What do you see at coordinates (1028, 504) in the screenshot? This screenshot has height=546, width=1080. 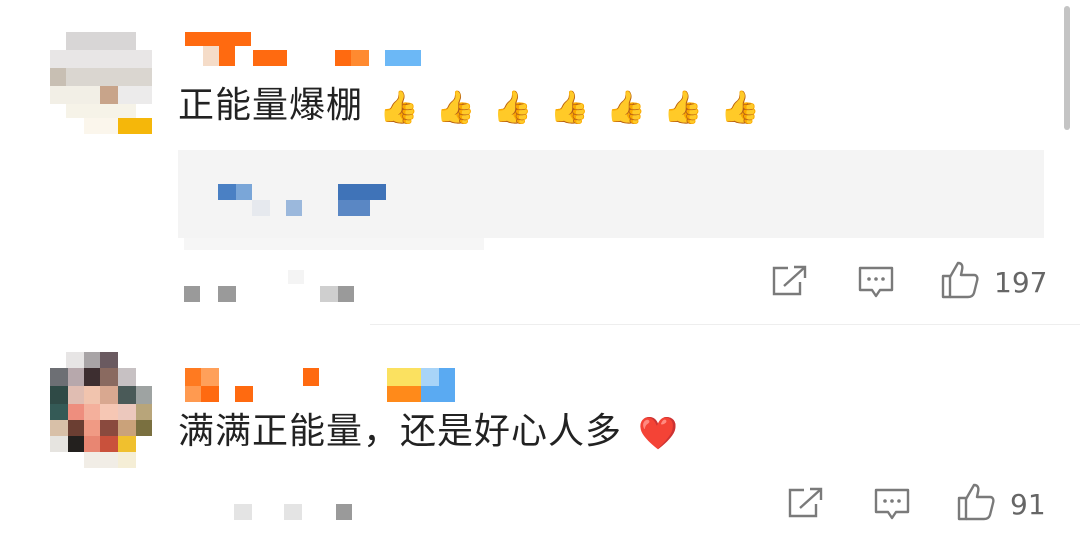 I see `like-count: 91` at bounding box center [1028, 504].